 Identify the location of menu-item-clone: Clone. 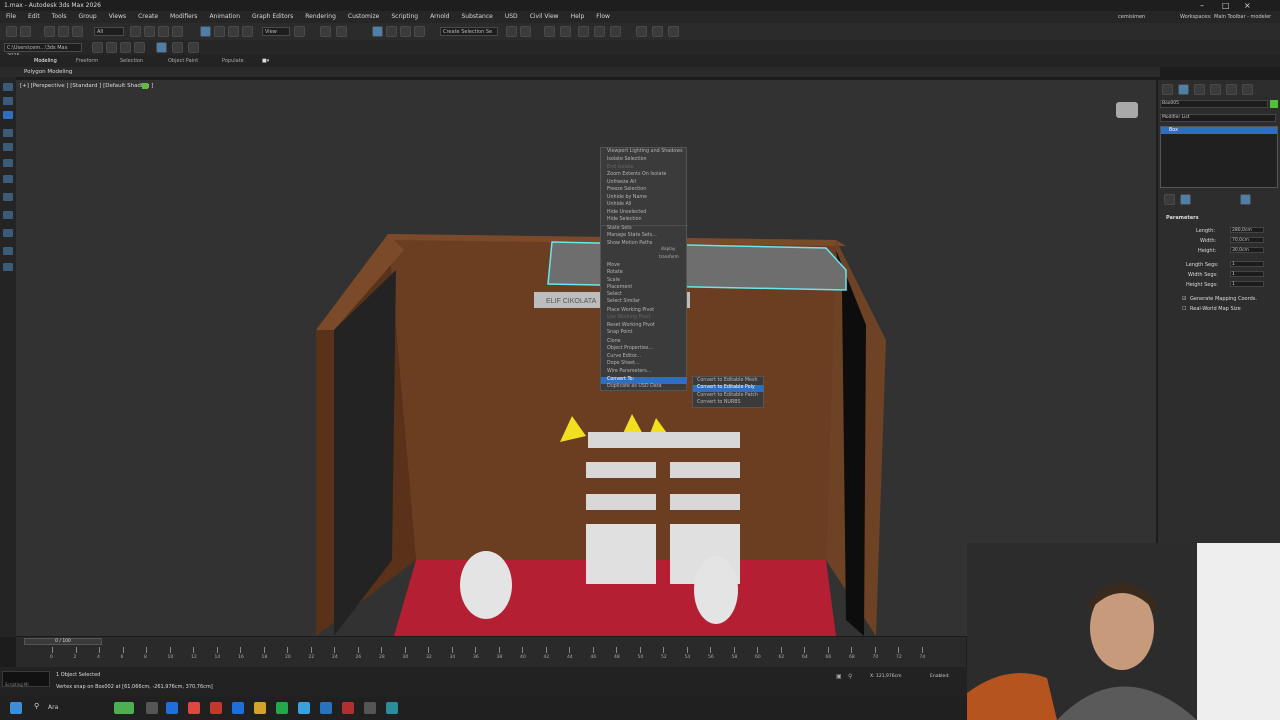
(614, 341).